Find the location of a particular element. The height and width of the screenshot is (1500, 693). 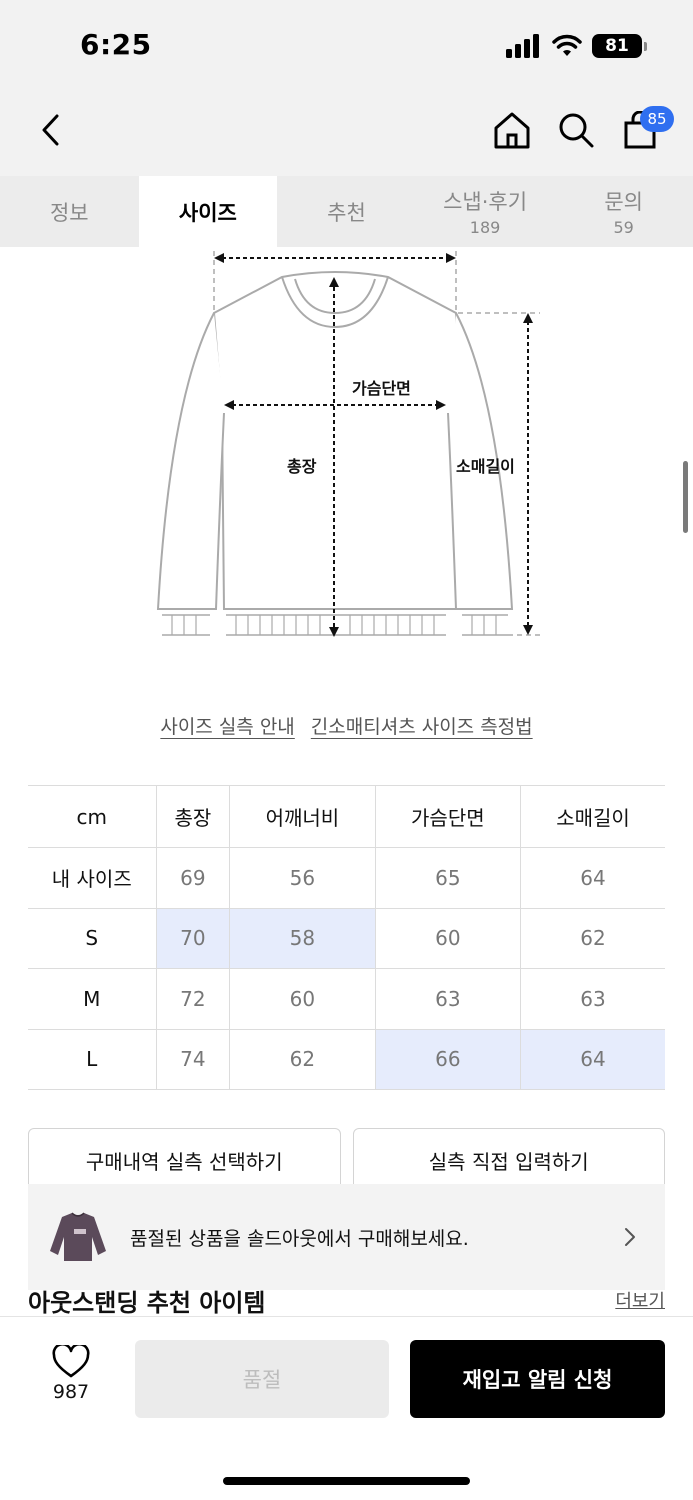

table-cell-highlighted: 70 is located at coordinates (193, 938).